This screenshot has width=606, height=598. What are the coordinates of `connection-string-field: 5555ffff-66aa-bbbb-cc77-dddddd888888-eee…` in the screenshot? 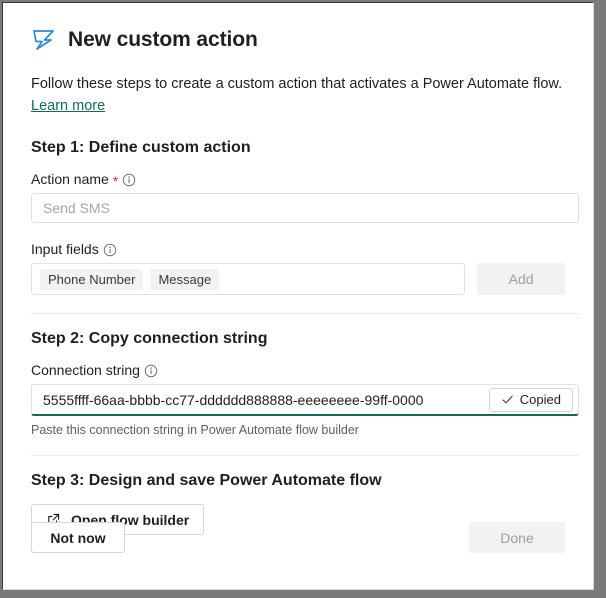 It's located at (305, 400).